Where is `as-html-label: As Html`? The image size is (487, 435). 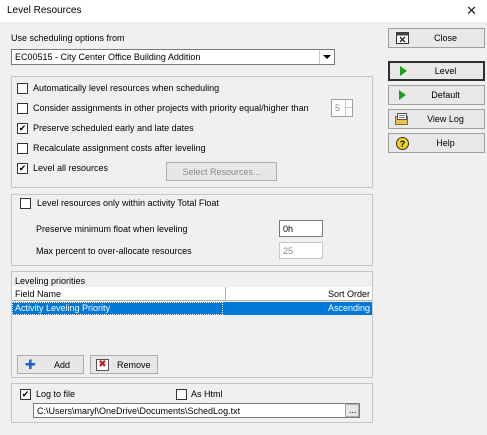
as-html-label: As Html is located at coordinates (207, 394).